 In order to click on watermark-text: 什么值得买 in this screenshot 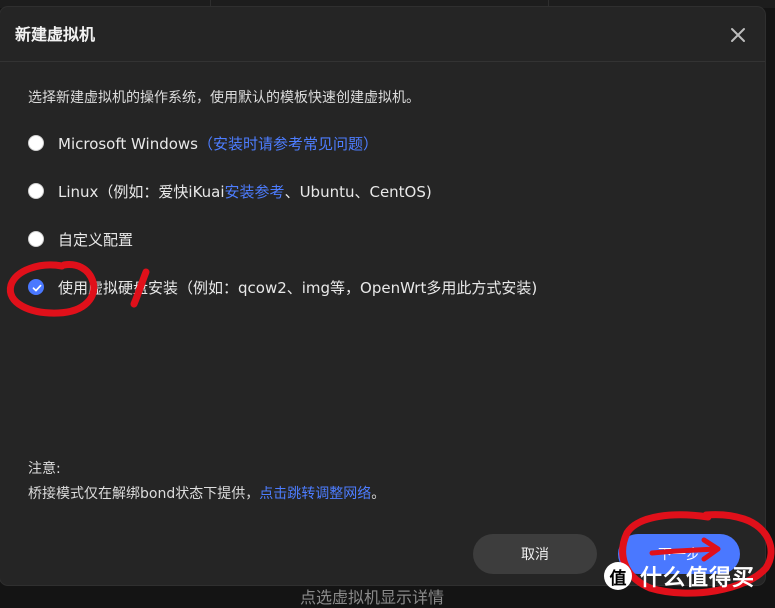, I will do `click(698, 578)`.